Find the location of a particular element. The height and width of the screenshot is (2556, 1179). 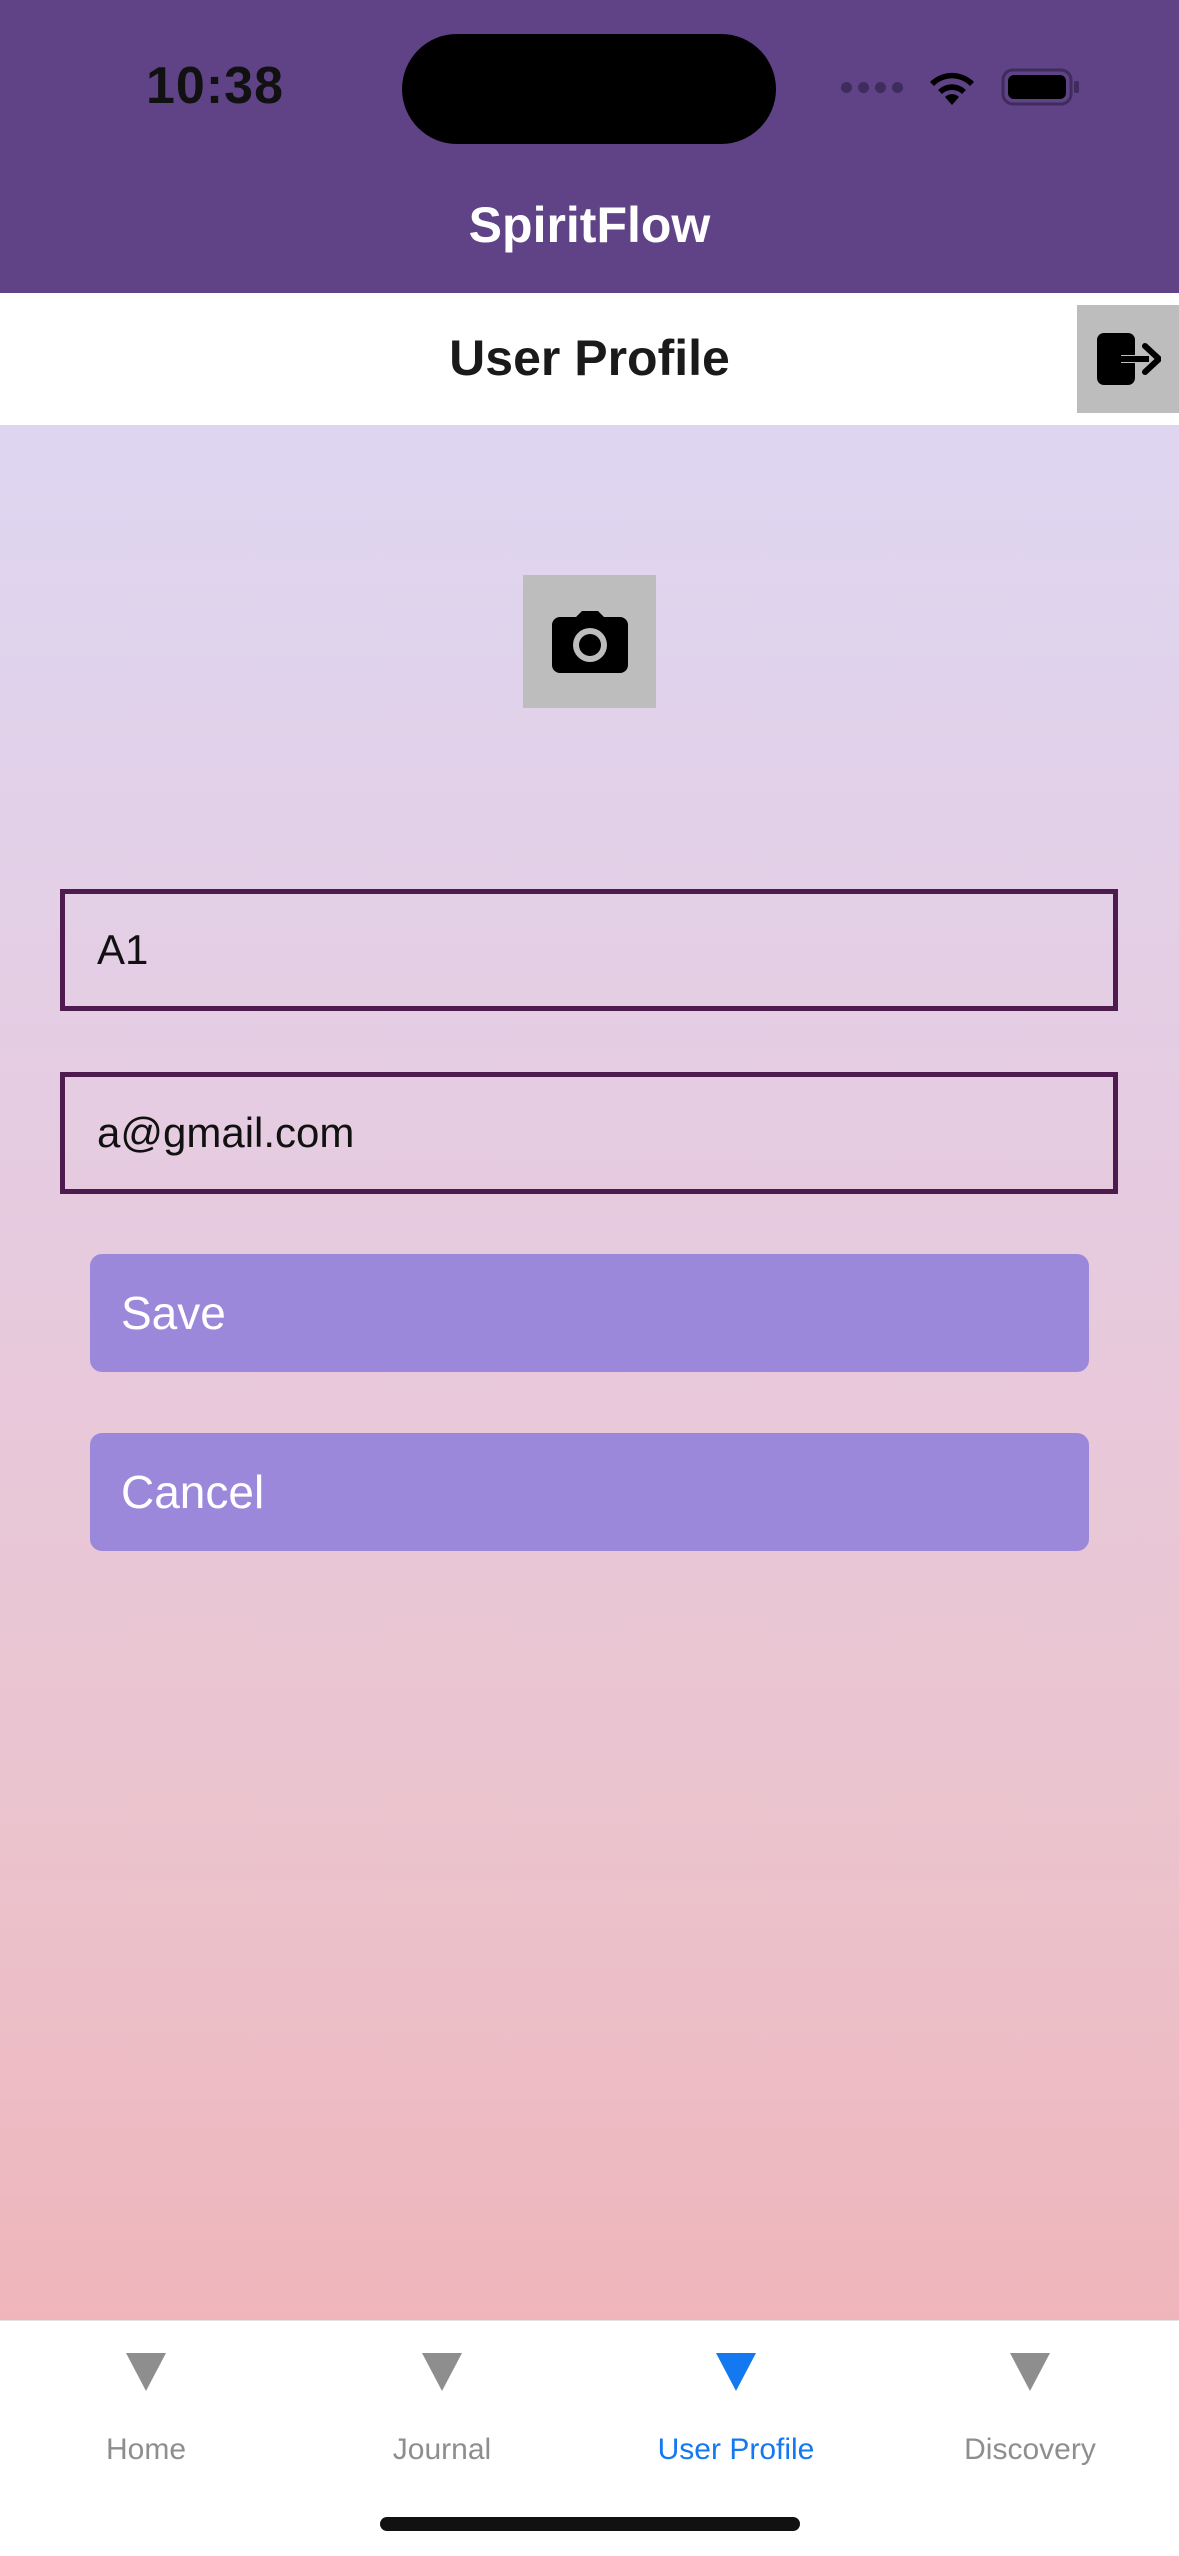

navigation-bar: User Profile is located at coordinates (589, 359).